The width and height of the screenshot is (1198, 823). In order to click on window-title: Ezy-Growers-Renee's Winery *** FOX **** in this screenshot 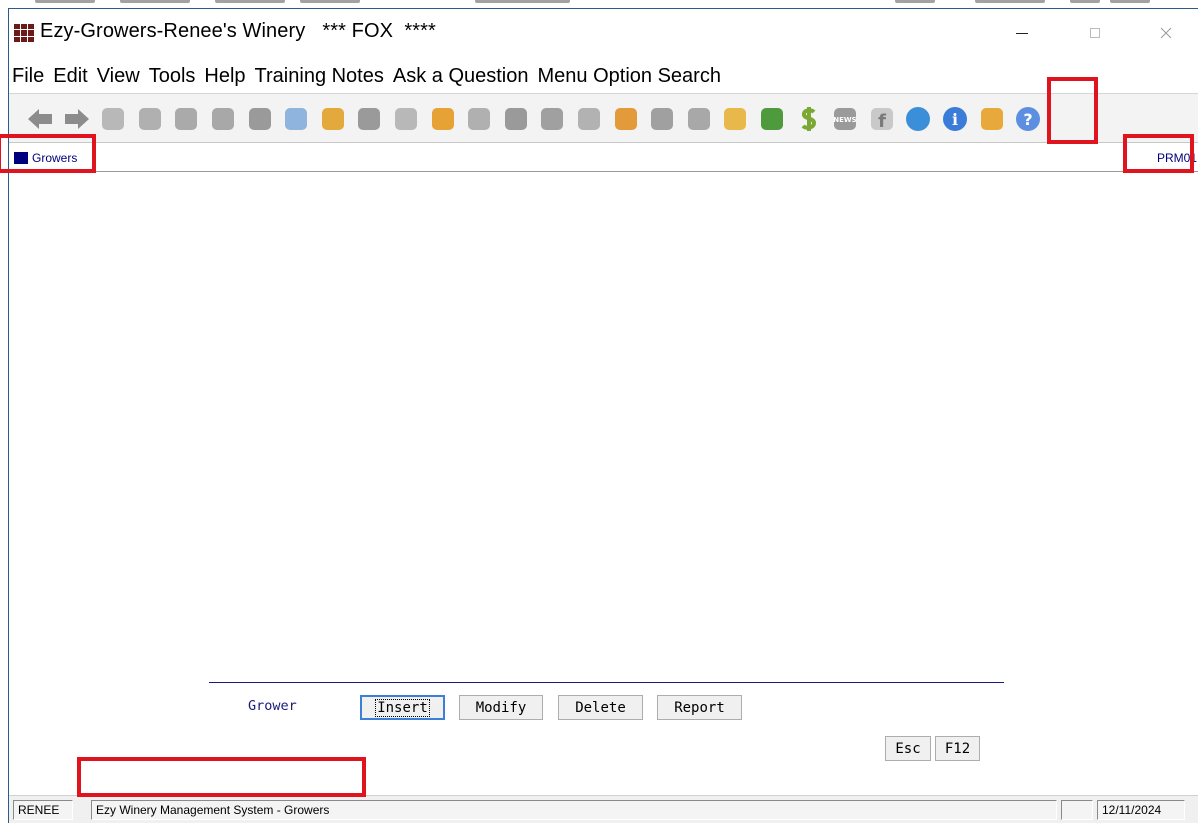, I will do `click(238, 31)`.